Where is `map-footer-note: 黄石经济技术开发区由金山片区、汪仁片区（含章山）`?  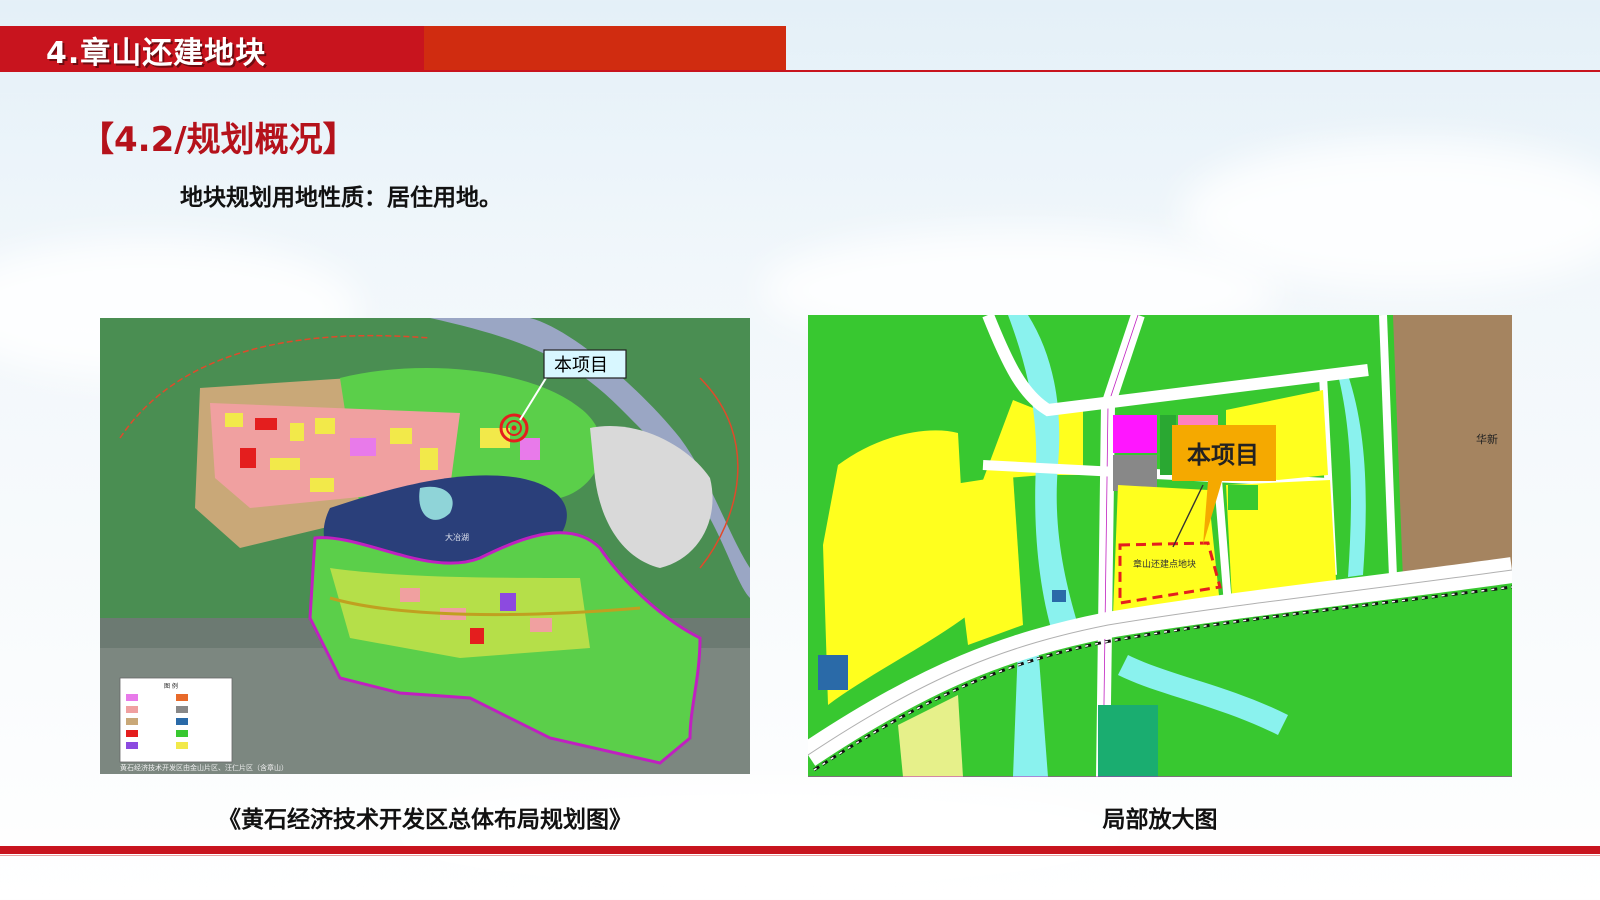 map-footer-note: 黄石经济技术开发区由金山片区、汪仁片区（含章山） is located at coordinates (204, 767).